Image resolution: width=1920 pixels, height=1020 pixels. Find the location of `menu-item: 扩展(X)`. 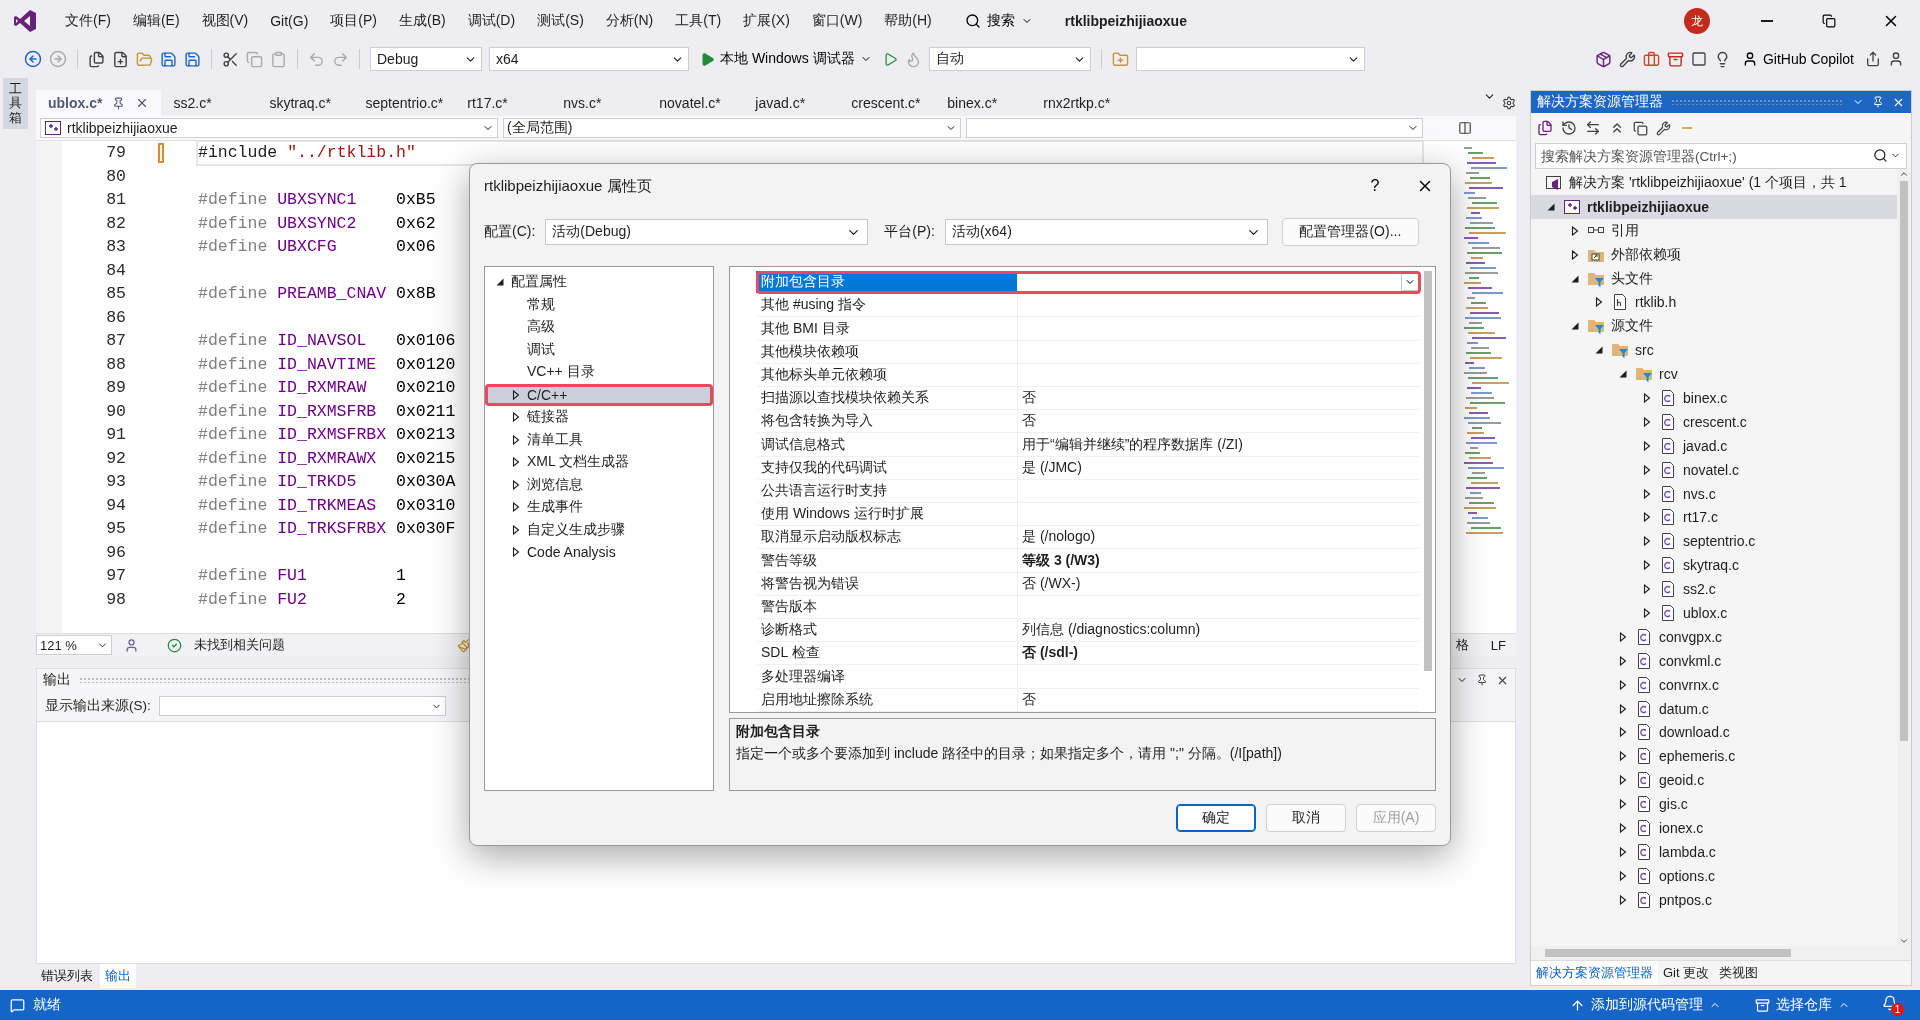

menu-item: 扩展(X) is located at coordinates (766, 21).